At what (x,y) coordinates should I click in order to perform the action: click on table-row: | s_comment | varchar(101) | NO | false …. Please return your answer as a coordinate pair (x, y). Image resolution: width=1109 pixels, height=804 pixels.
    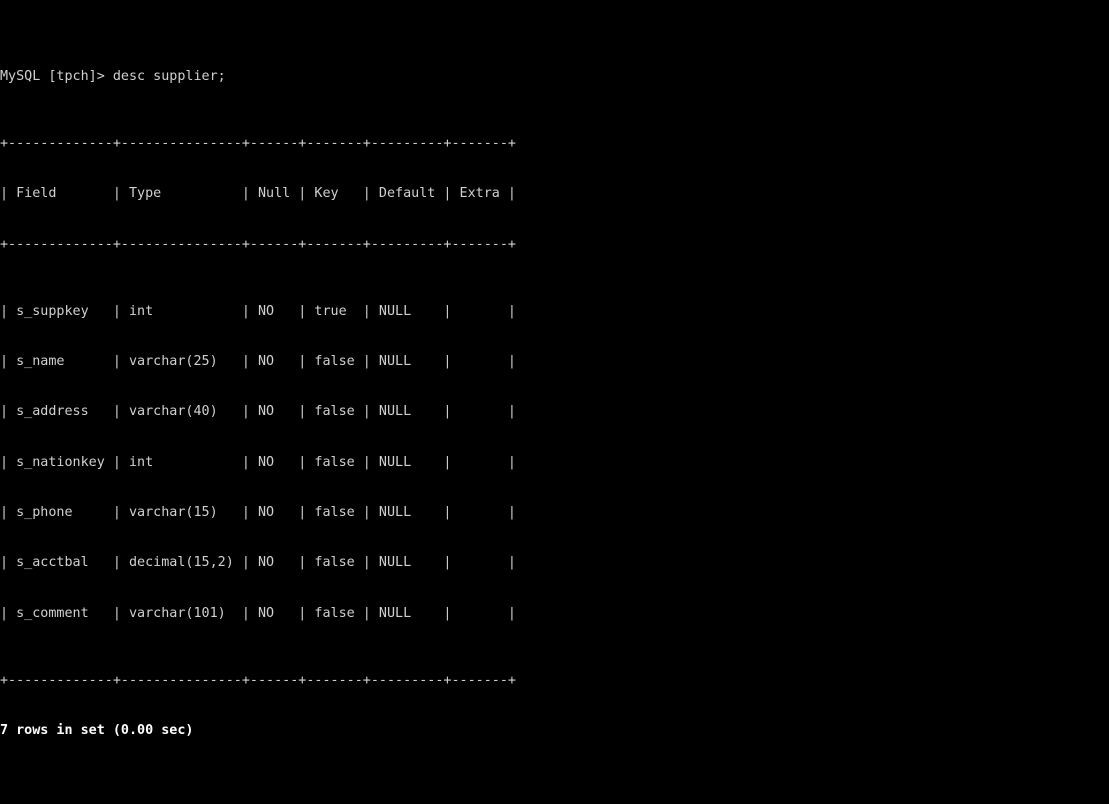
    Looking at the image, I should click on (258, 613).